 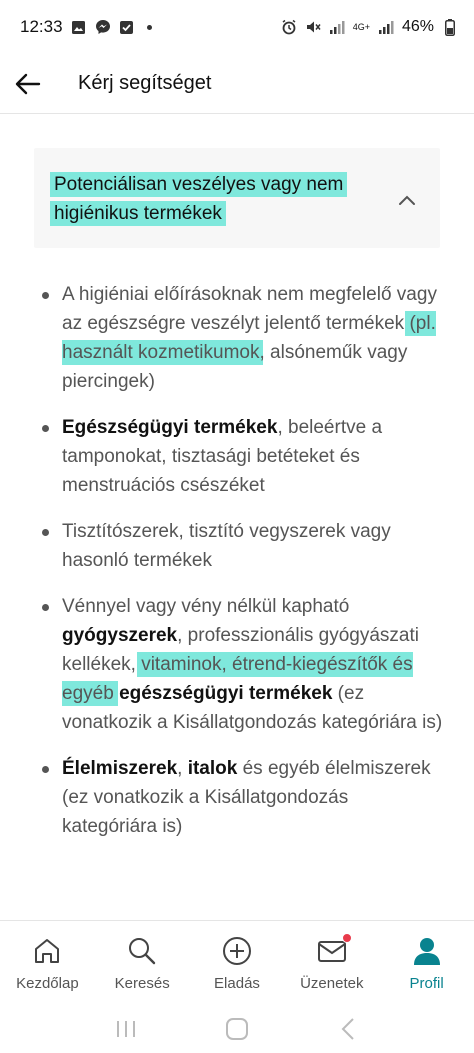 I want to click on back-system-button, so click(x=348, y=1029).